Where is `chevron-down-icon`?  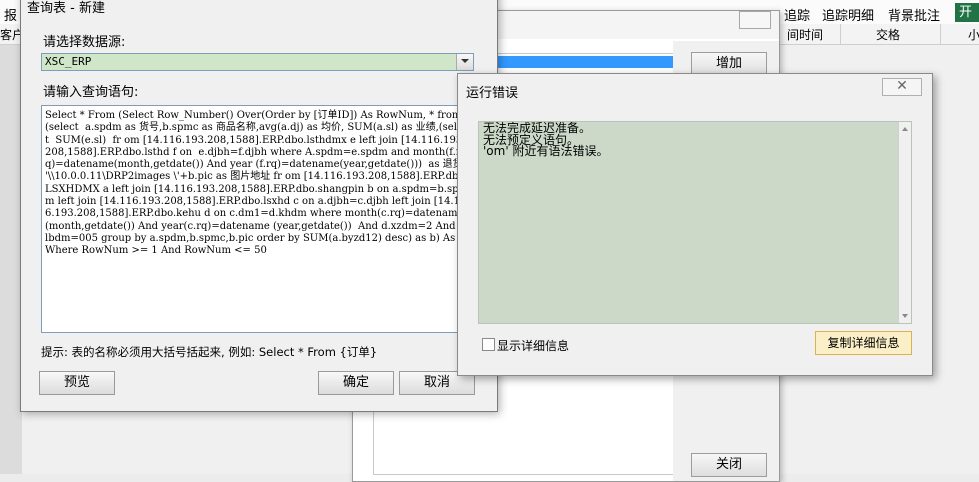 chevron-down-icon is located at coordinates (465, 61).